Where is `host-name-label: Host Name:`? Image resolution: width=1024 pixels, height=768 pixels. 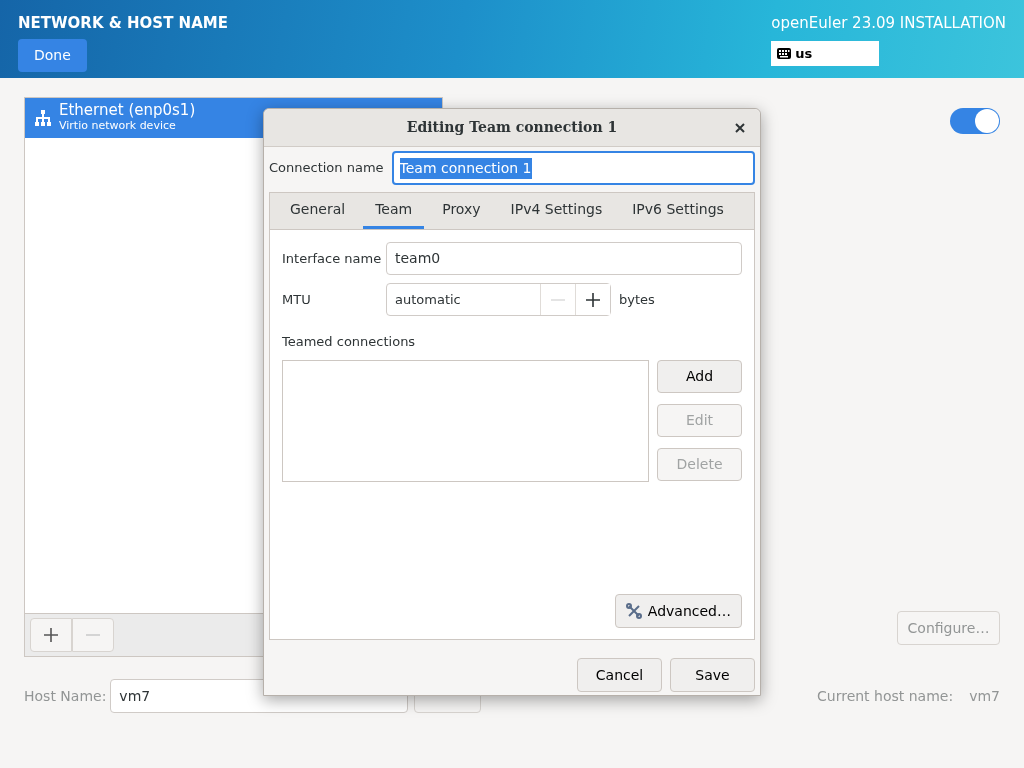 host-name-label: Host Name: is located at coordinates (65, 696).